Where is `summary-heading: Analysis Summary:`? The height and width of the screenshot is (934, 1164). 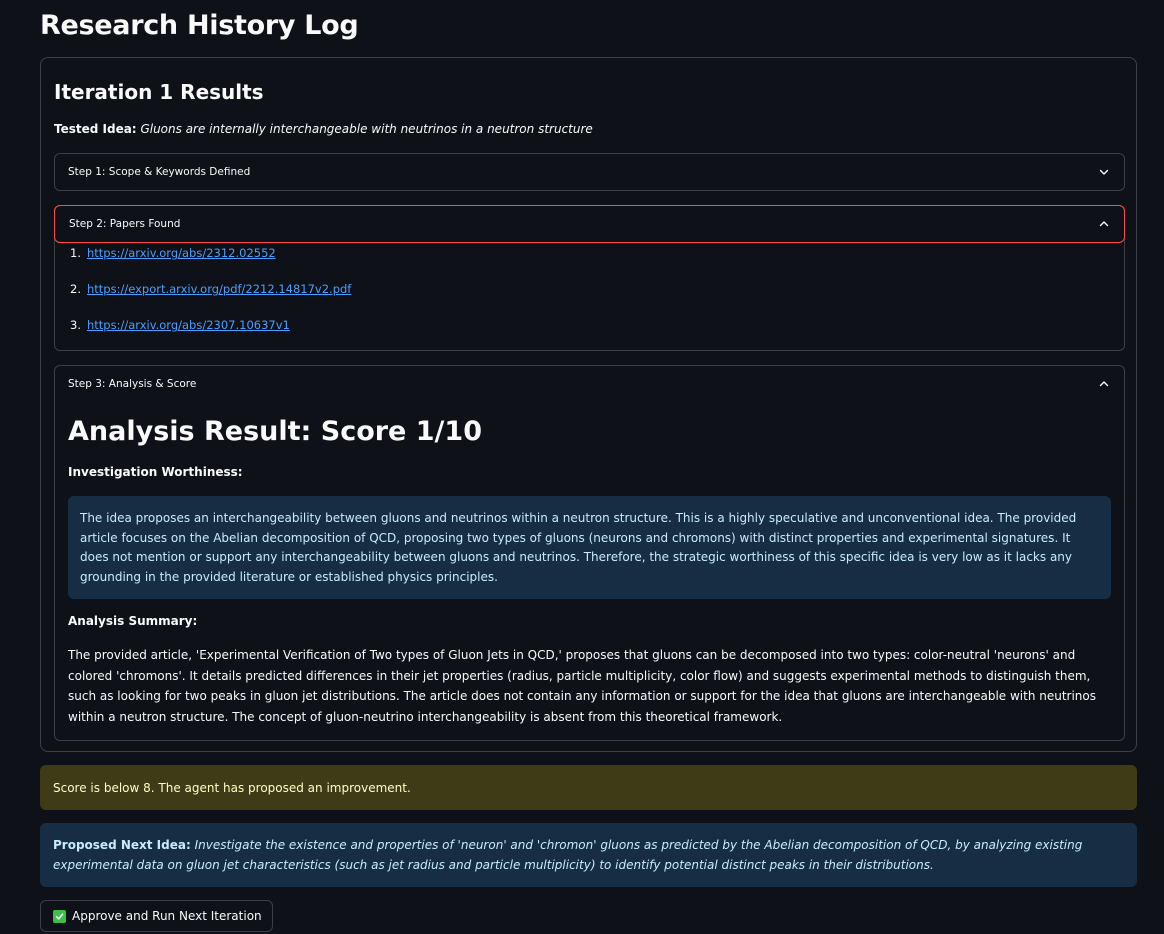
summary-heading: Analysis Summary: is located at coordinates (133, 621).